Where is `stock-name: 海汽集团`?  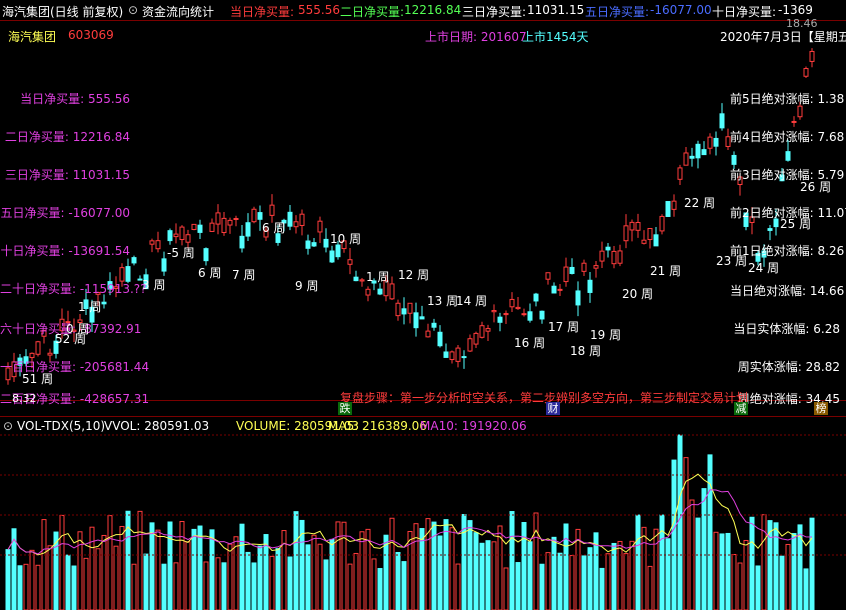 stock-name: 海汽集团 is located at coordinates (32, 37).